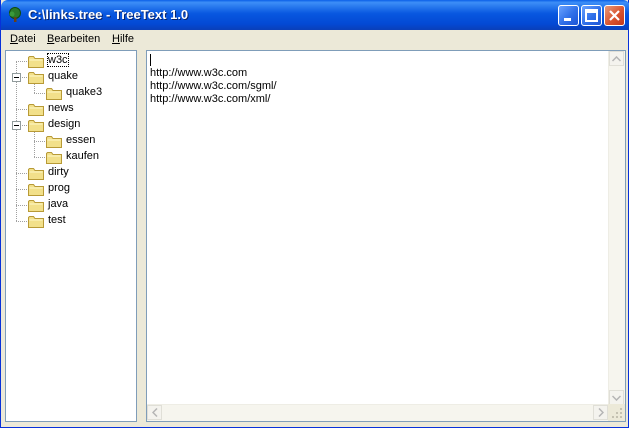 The height and width of the screenshot is (428, 629). I want to click on arrow-up-icon, so click(616, 58).